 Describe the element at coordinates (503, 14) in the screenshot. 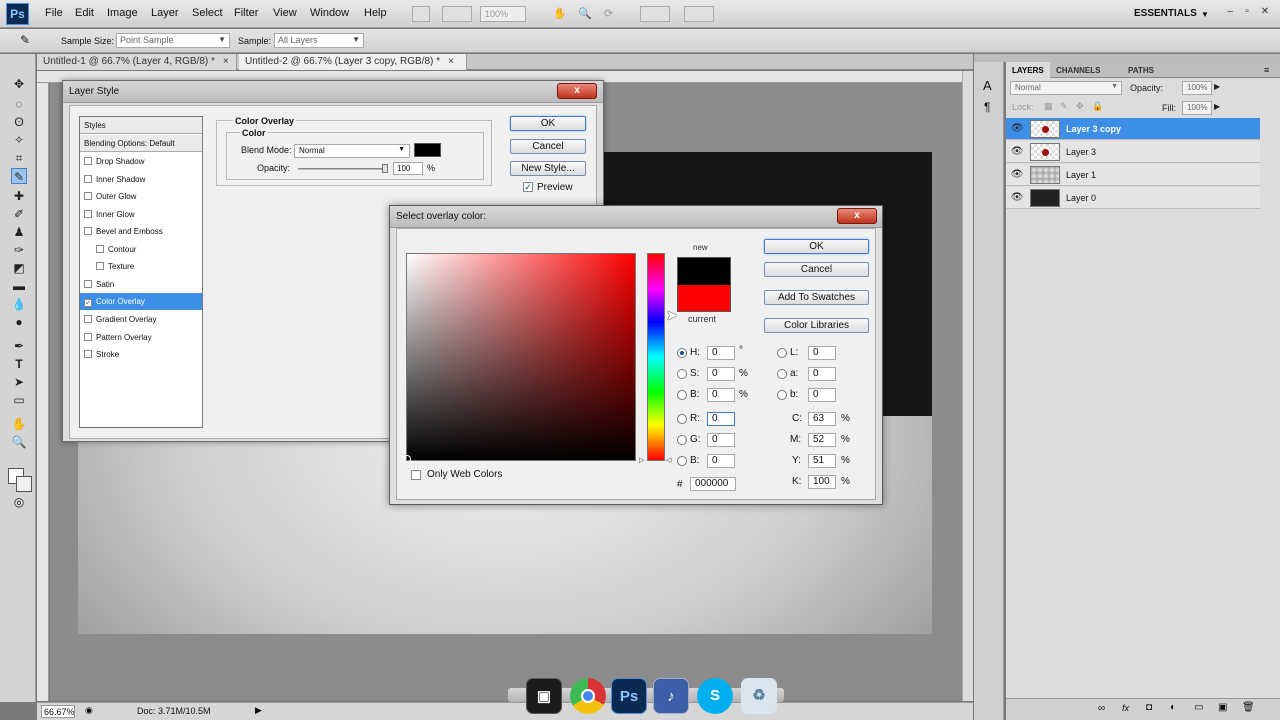

I see `zoom-level-field: 100%` at that location.